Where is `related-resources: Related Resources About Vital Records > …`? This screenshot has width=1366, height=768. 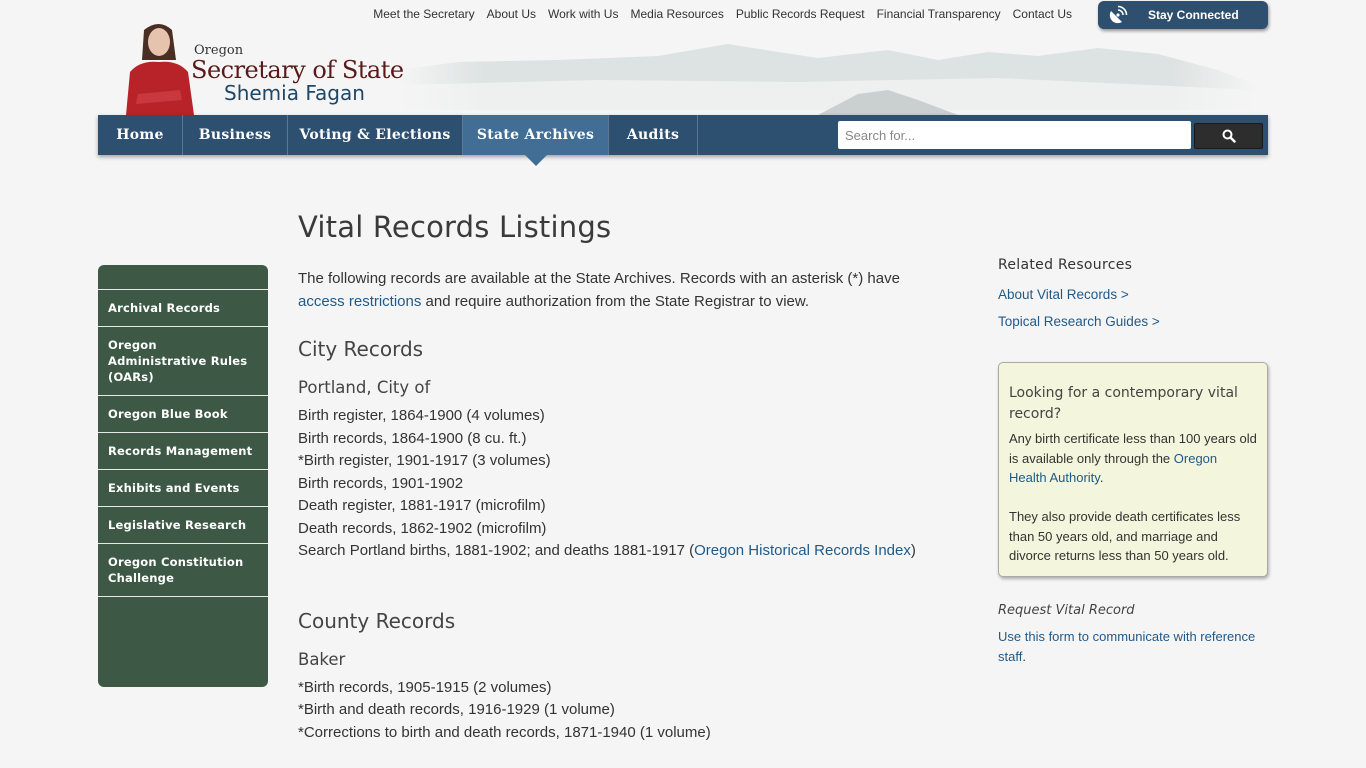
related-resources: Related Resources About Vital Records > … is located at coordinates (1133, 293).